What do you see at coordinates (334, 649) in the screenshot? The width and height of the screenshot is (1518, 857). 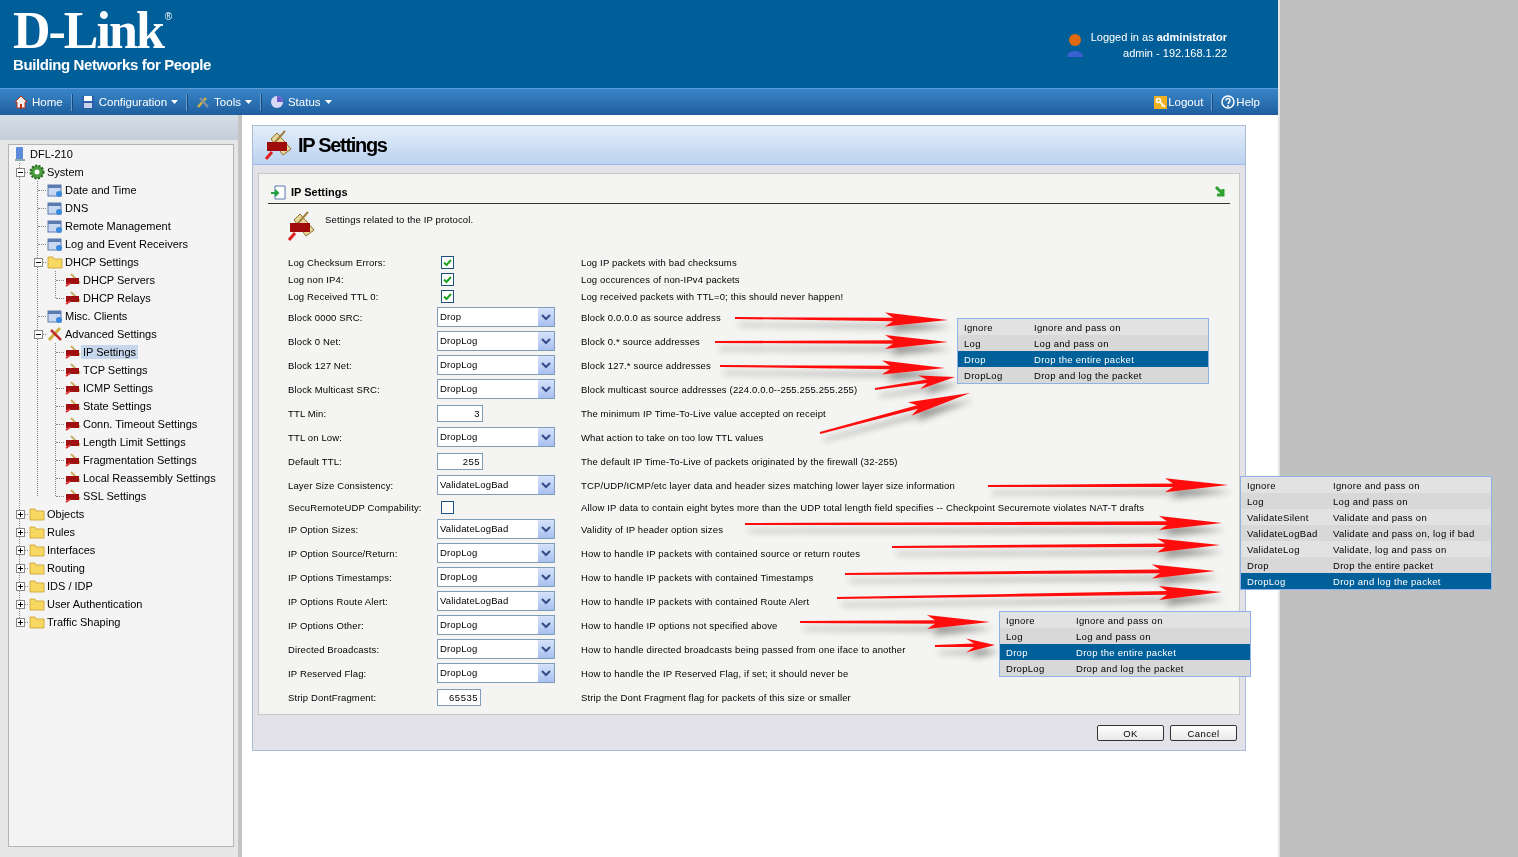 I see `setting-label: Directed Broadcasts:` at bounding box center [334, 649].